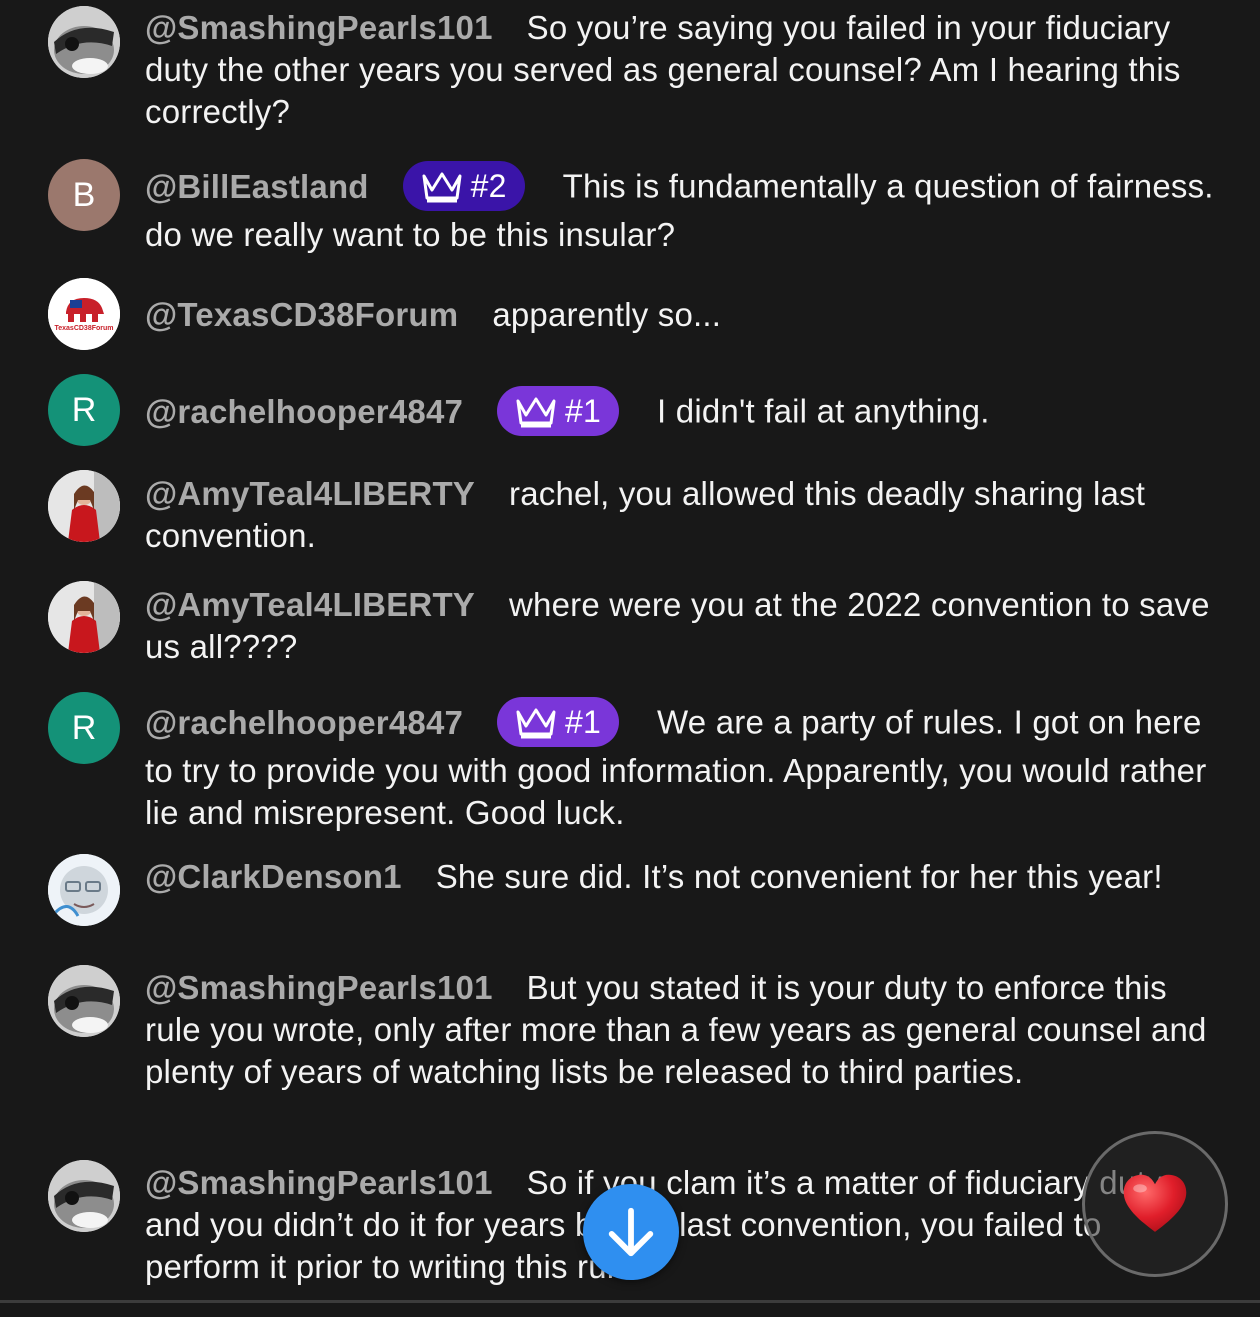 Image resolution: width=1260 pixels, height=1317 pixels. I want to click on reaction-button, so click(1155, 1204).